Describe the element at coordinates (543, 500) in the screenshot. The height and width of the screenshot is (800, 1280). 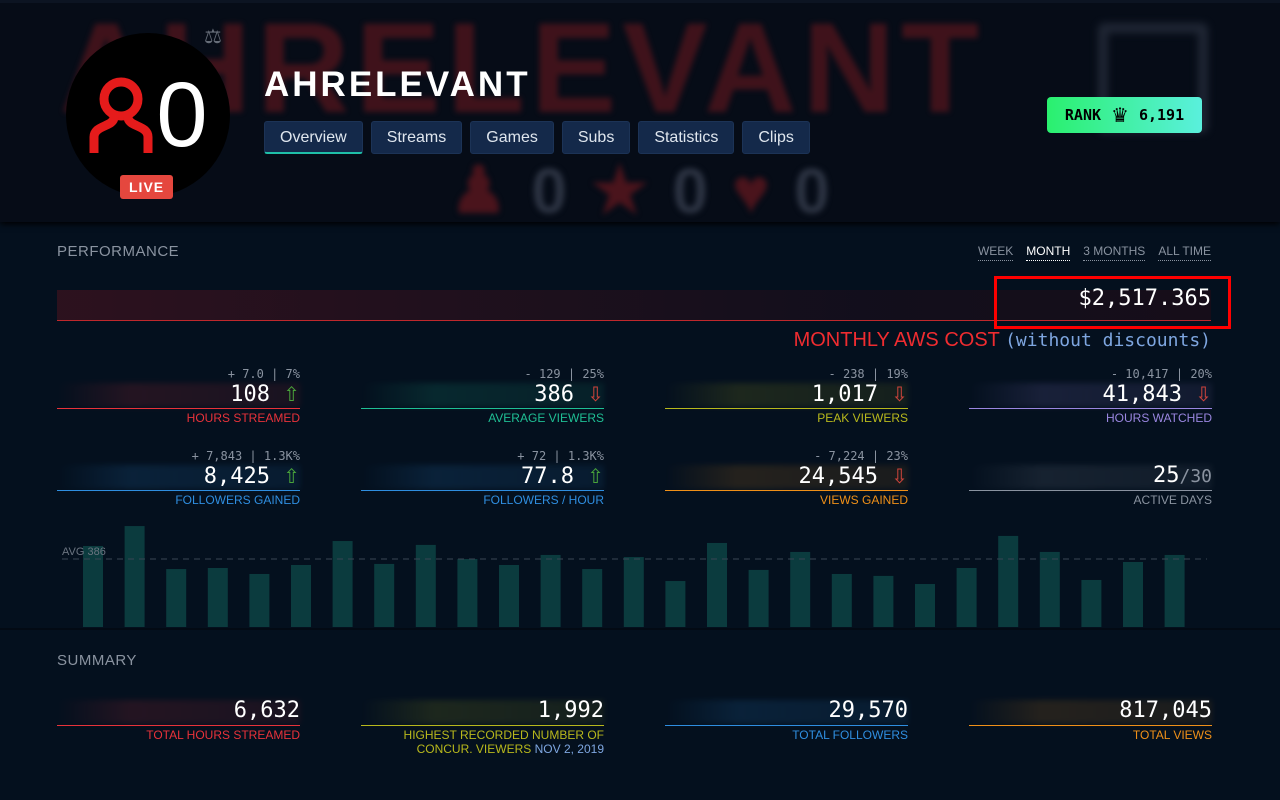
I see `stat-label: FOLLOWERS / HOUR` at that location.